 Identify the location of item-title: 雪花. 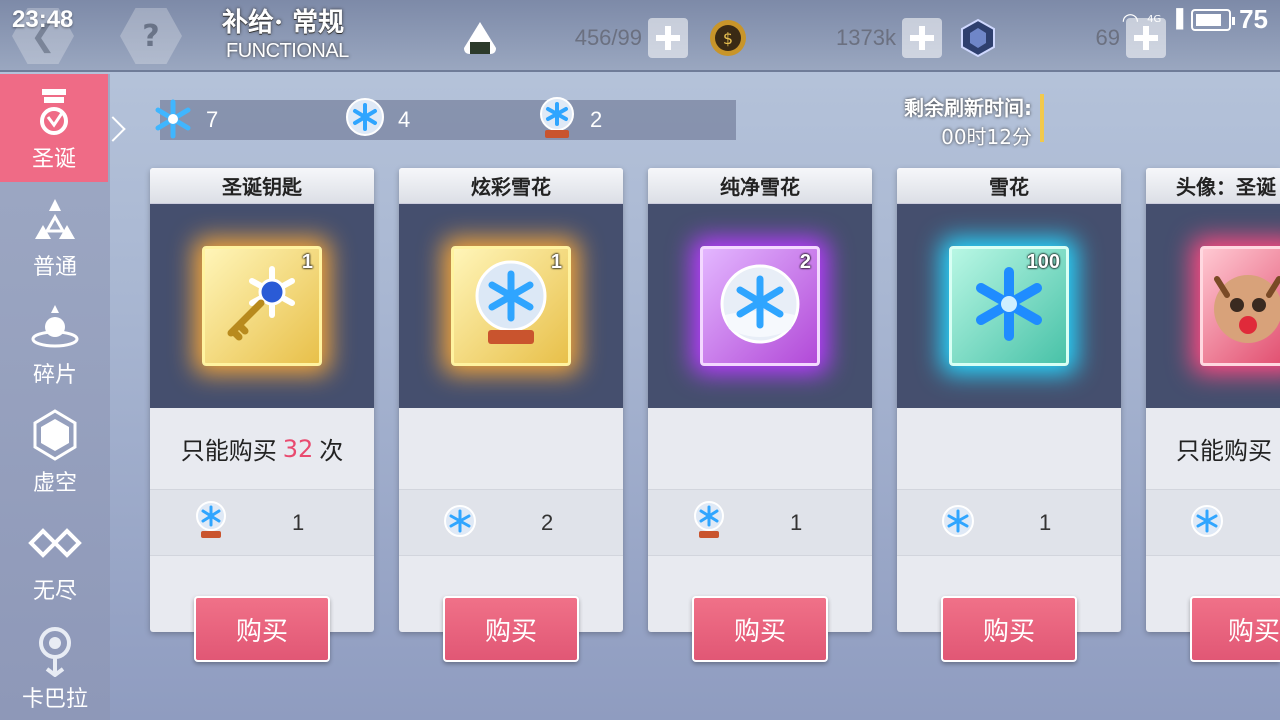
(1009, 186).